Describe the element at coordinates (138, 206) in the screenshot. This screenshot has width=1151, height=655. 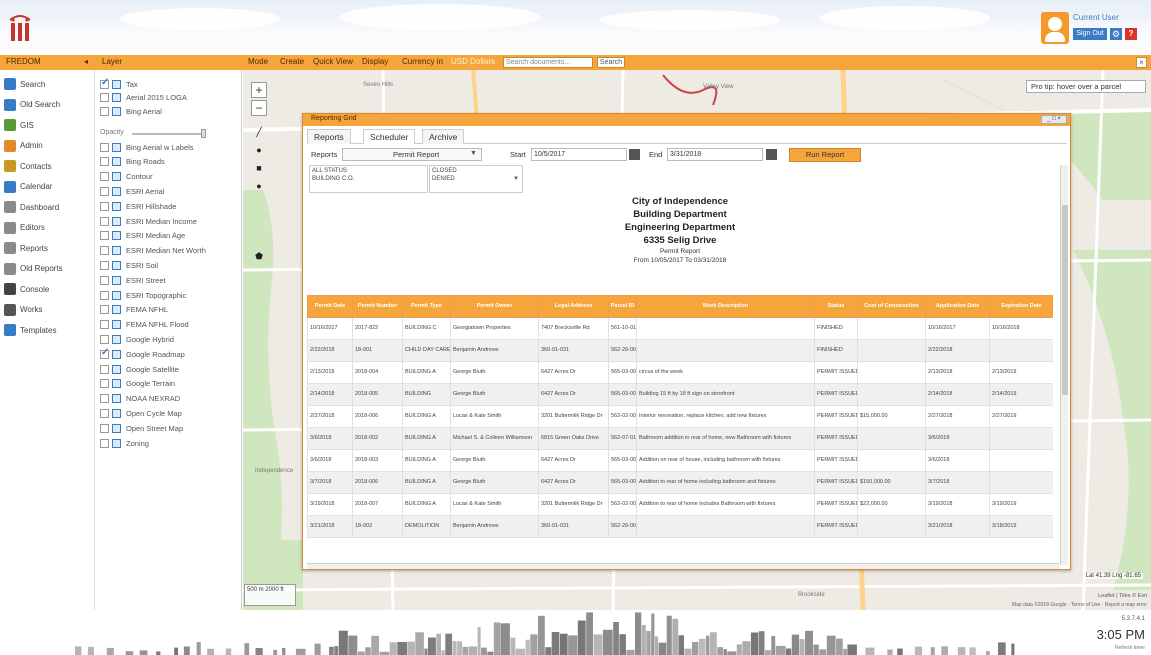
I see `layer-row: ESRI Hillshade` at that location.